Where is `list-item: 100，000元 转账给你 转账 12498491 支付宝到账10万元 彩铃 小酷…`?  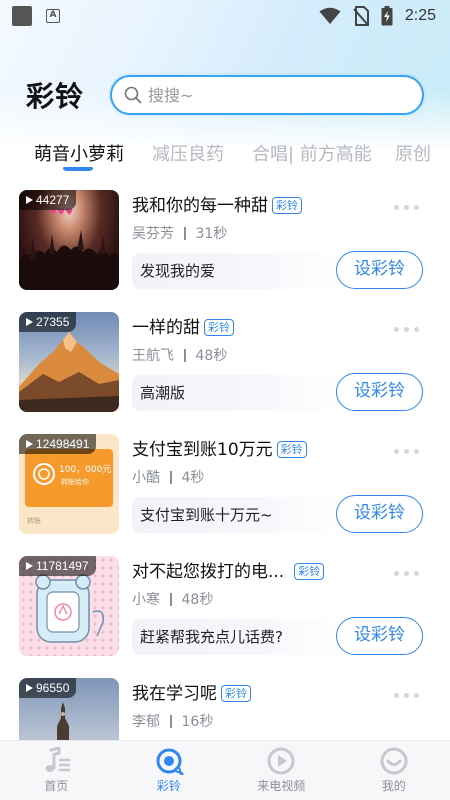 list-item: 100，000元 转账给你 转账 12498491 支付宝到账10万元 彩铃 小酷… is located at coordinates (225, 485).